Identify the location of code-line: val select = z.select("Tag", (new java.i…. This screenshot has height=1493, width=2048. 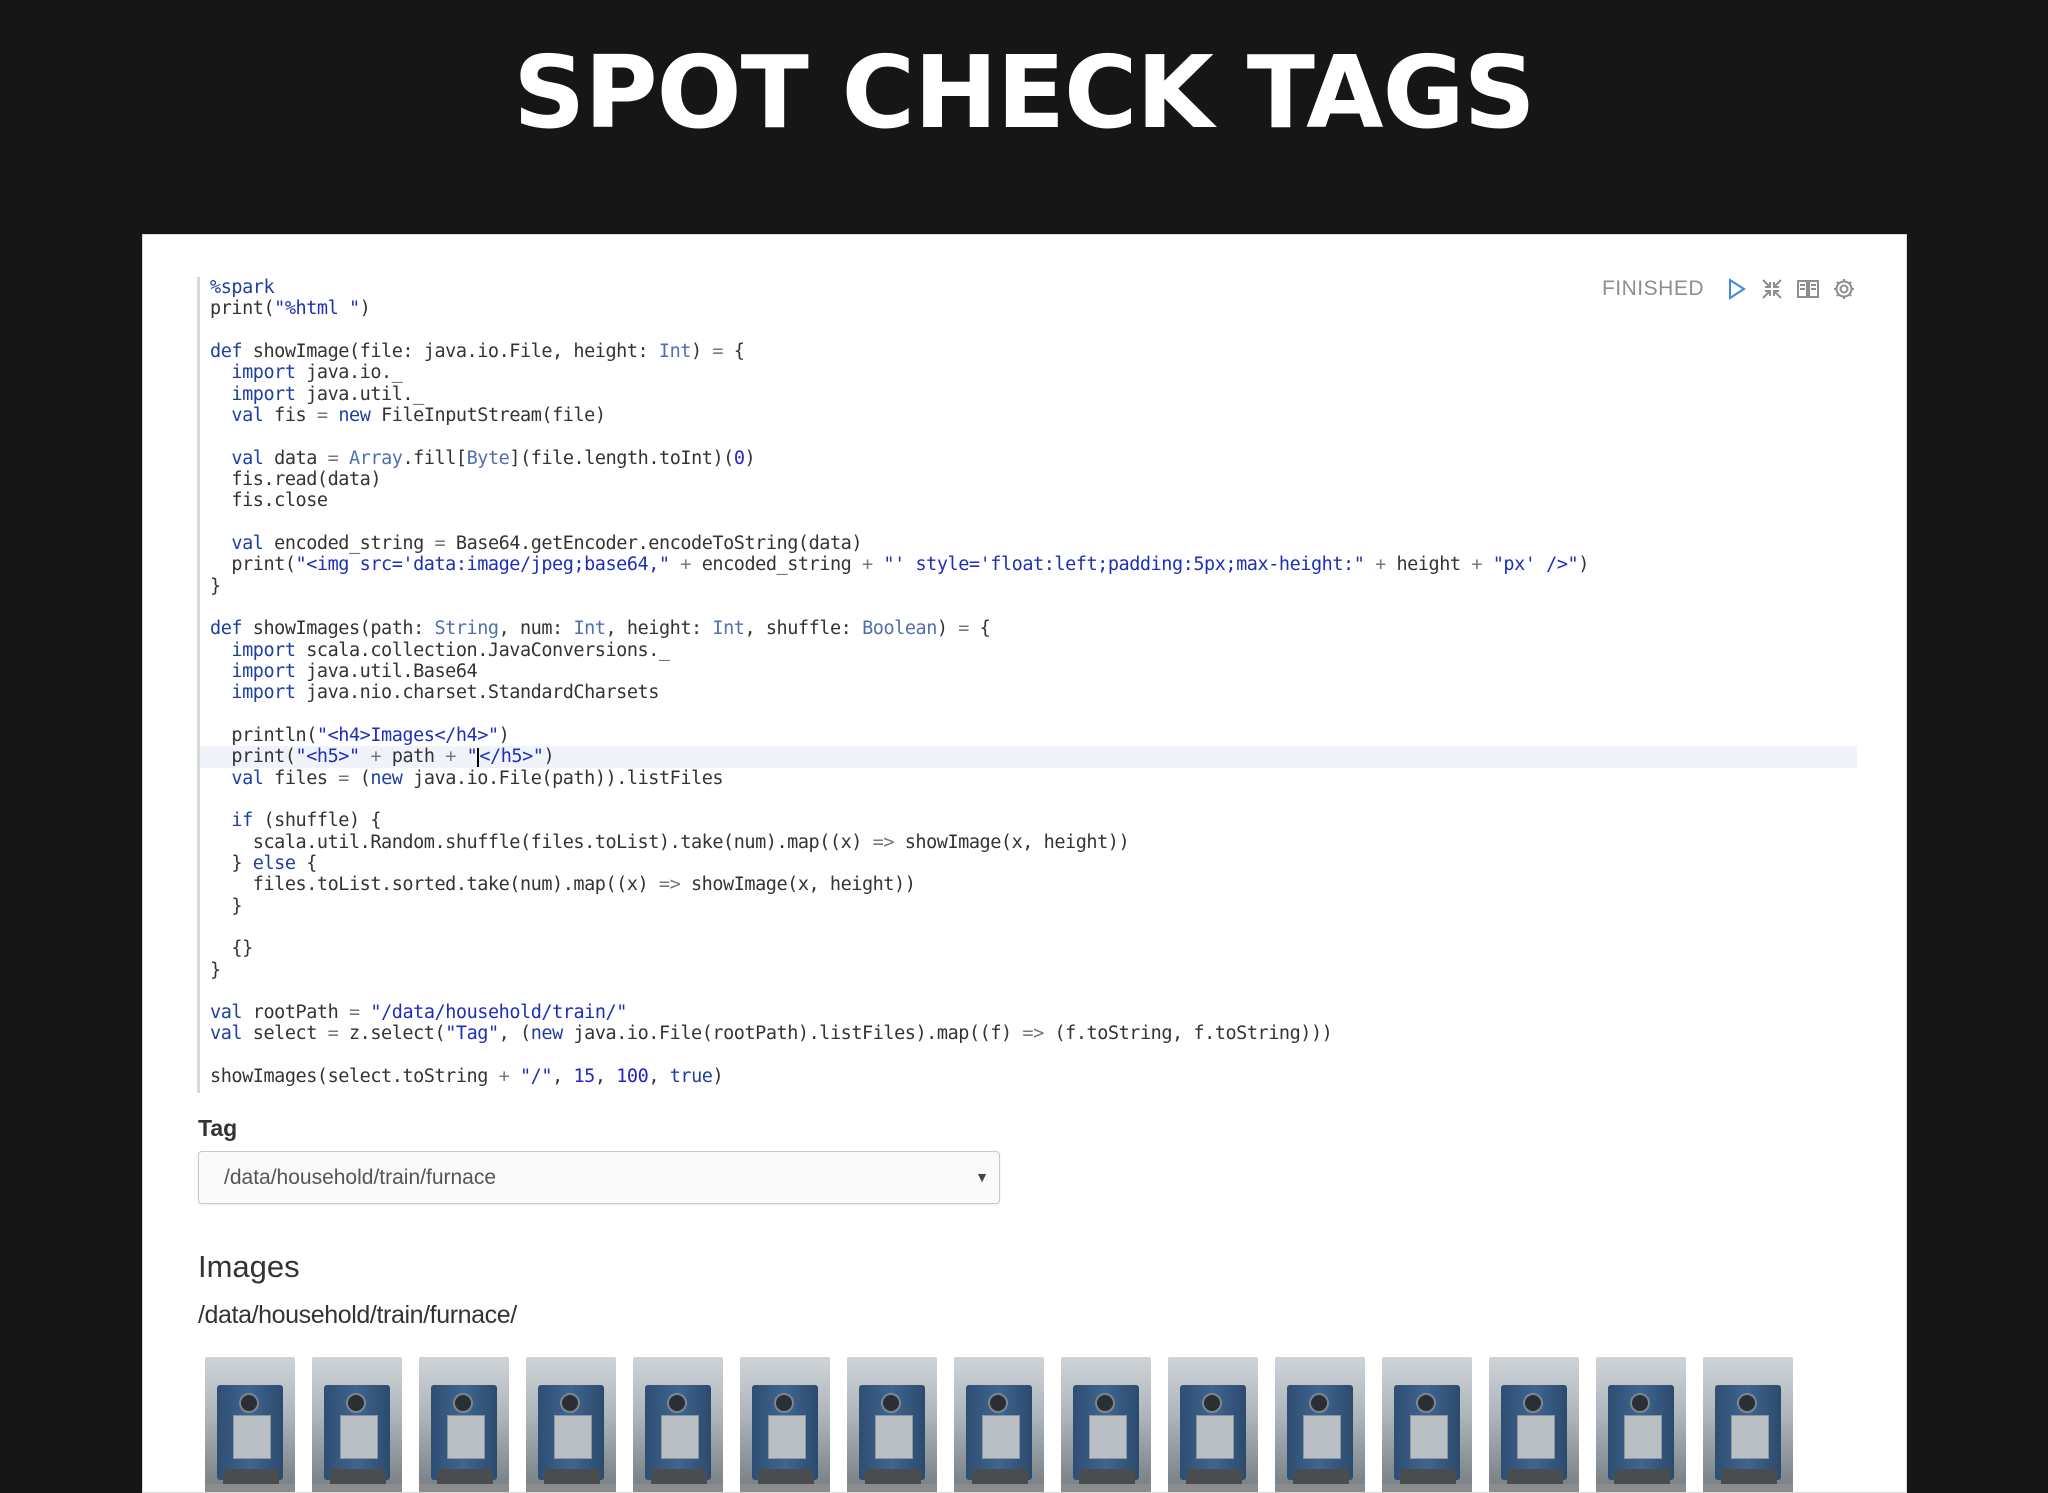
(1028, 1033).